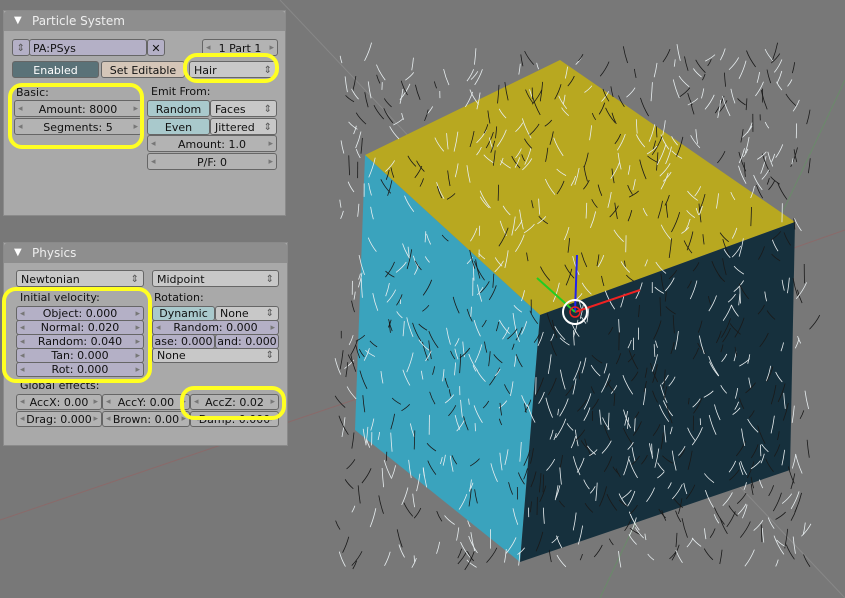 This screenshot has height=598, width=845. What do you see at coordinates (60, 297) in the screenshot?
I see `initial-velocity-label: Initial velocity:` at bounding box center [60, 297].